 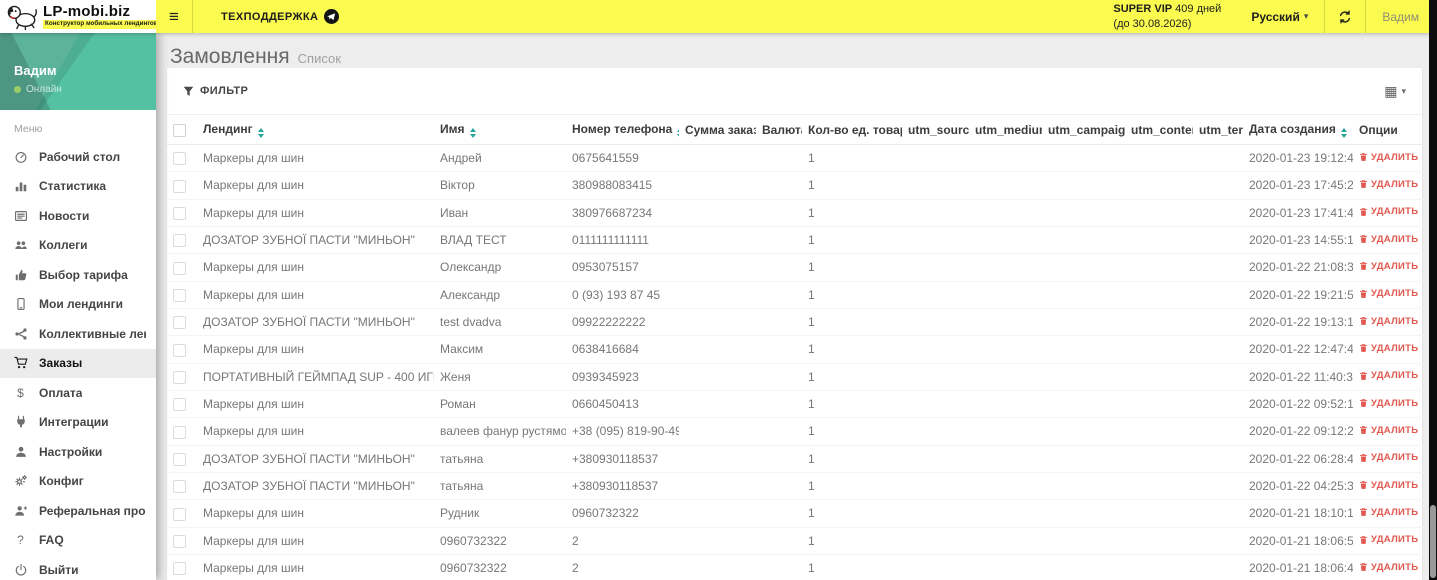 I want to click on sidebar-item-dashboard: Рабочий стол, so click(x=78, y=157).